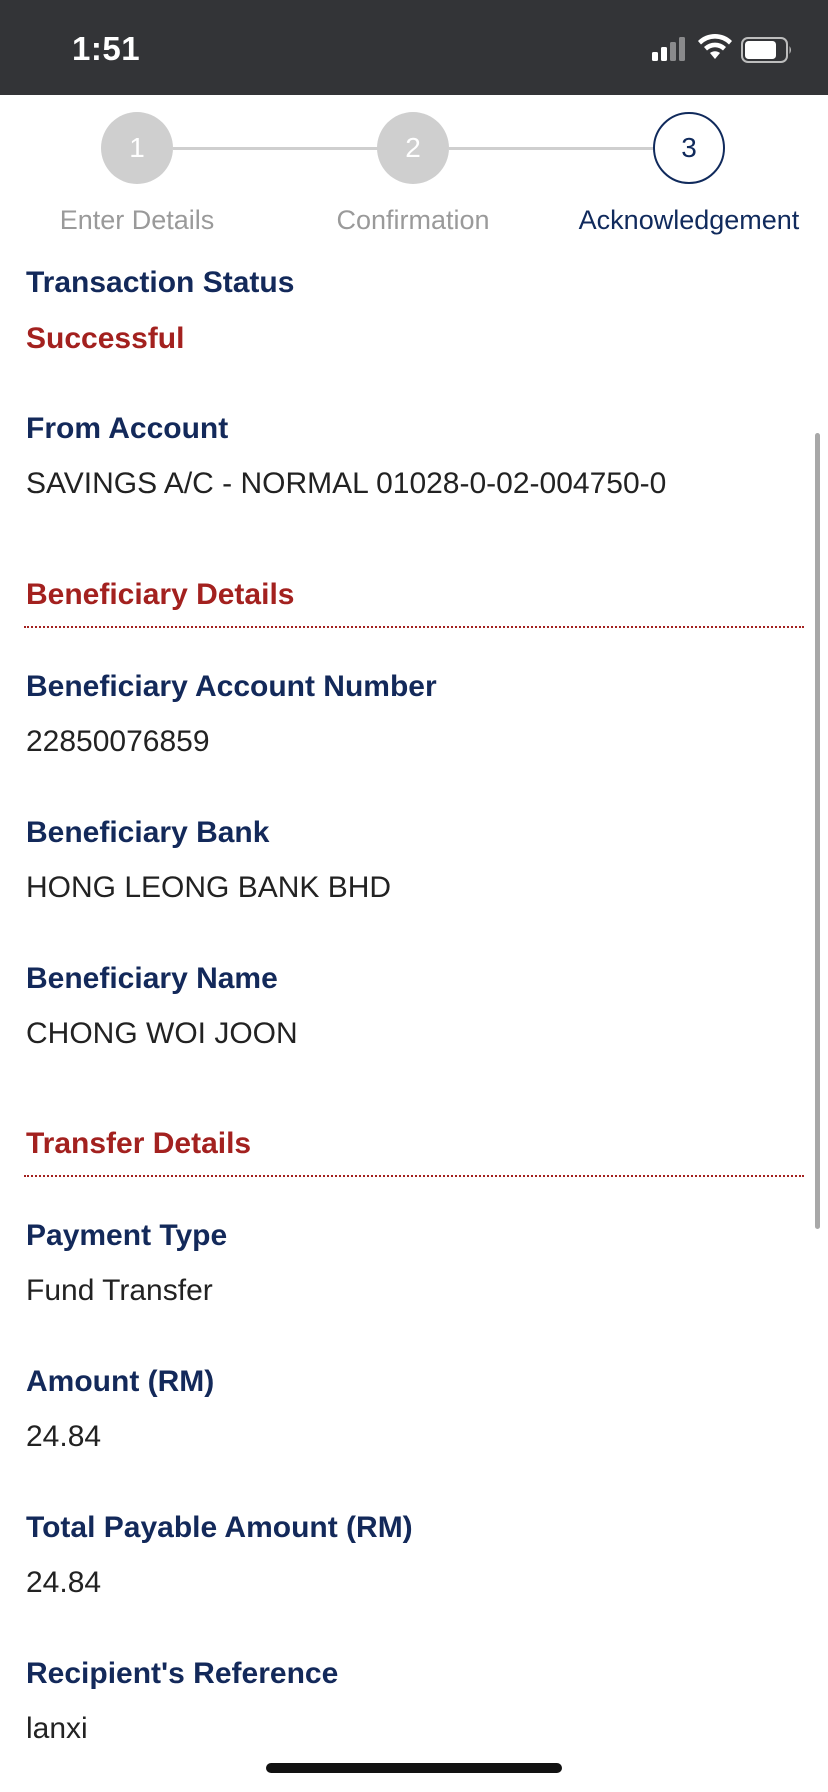  I want to click on step-2-label: Confirmation, so click(413, 220).